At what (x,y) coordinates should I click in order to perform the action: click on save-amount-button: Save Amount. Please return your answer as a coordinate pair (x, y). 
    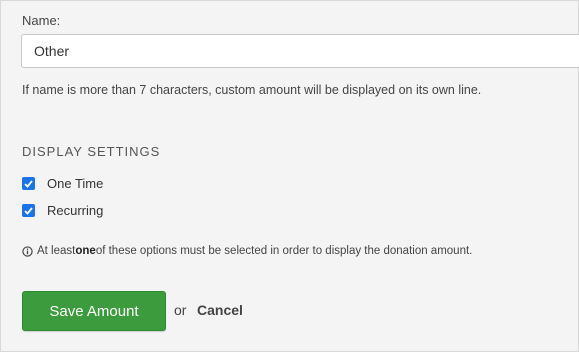
    Looking at the image, I should click on (94, 311).